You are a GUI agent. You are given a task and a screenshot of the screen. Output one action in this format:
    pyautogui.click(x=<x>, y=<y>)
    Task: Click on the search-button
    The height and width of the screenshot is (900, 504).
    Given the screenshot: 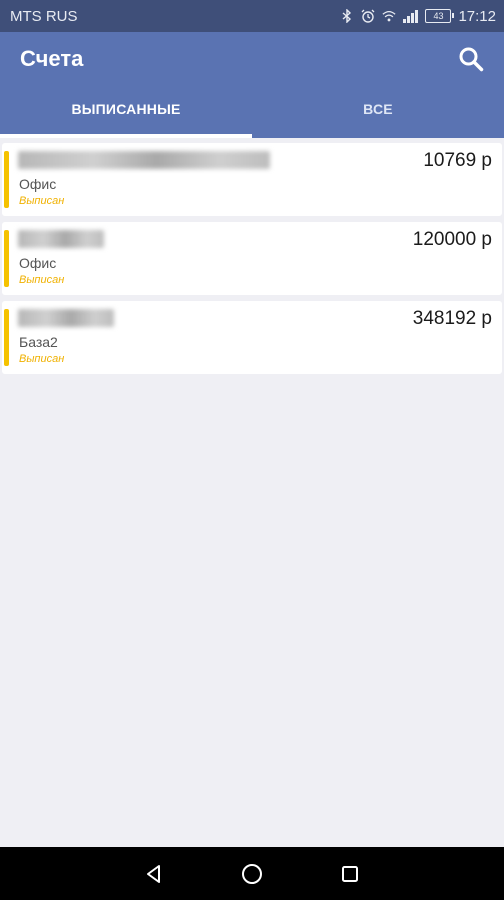 What is the action you would take?
    pyautogui.click(x=471, y=59)
    